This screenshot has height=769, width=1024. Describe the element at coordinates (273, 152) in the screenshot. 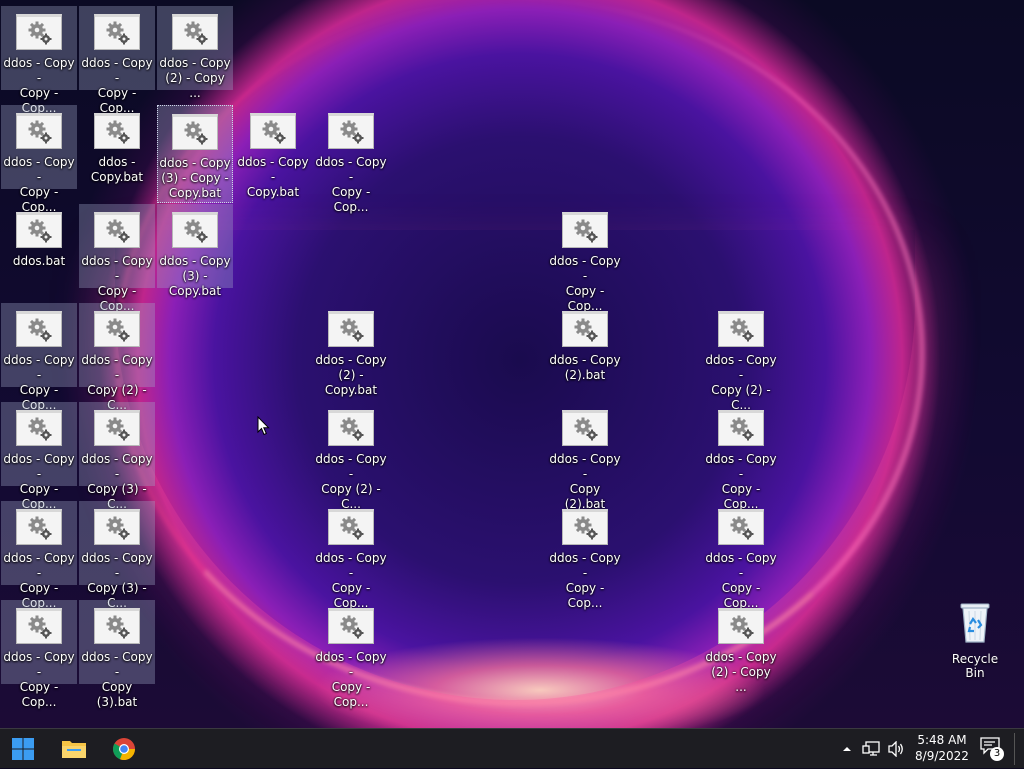

I see `desktop-icon-bat: ddos - Copy - Copy.bat` at that location.